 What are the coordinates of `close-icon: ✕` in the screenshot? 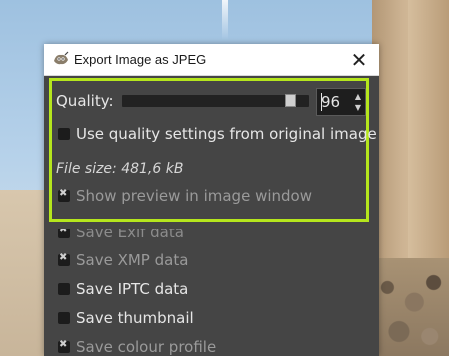 It's located at (359, 59).